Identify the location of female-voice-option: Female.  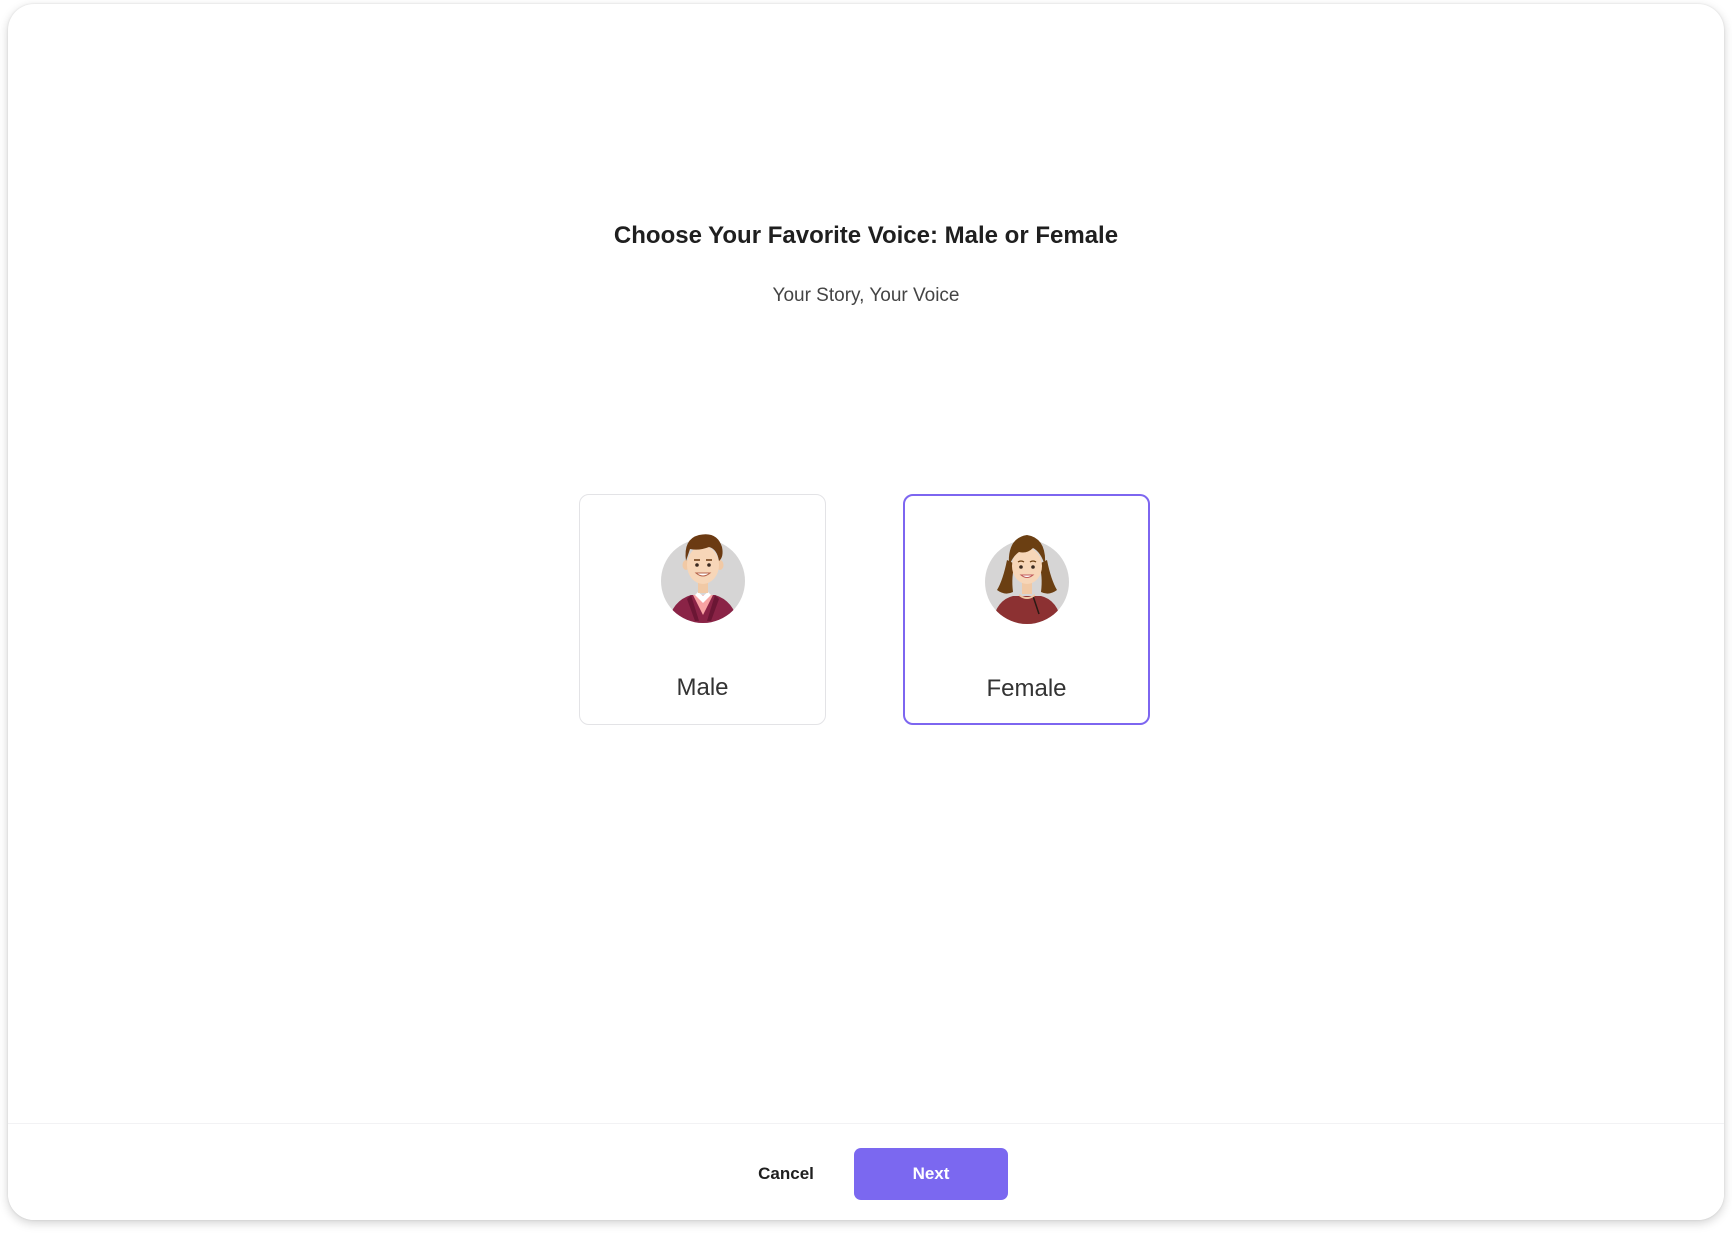
(1026, 609).